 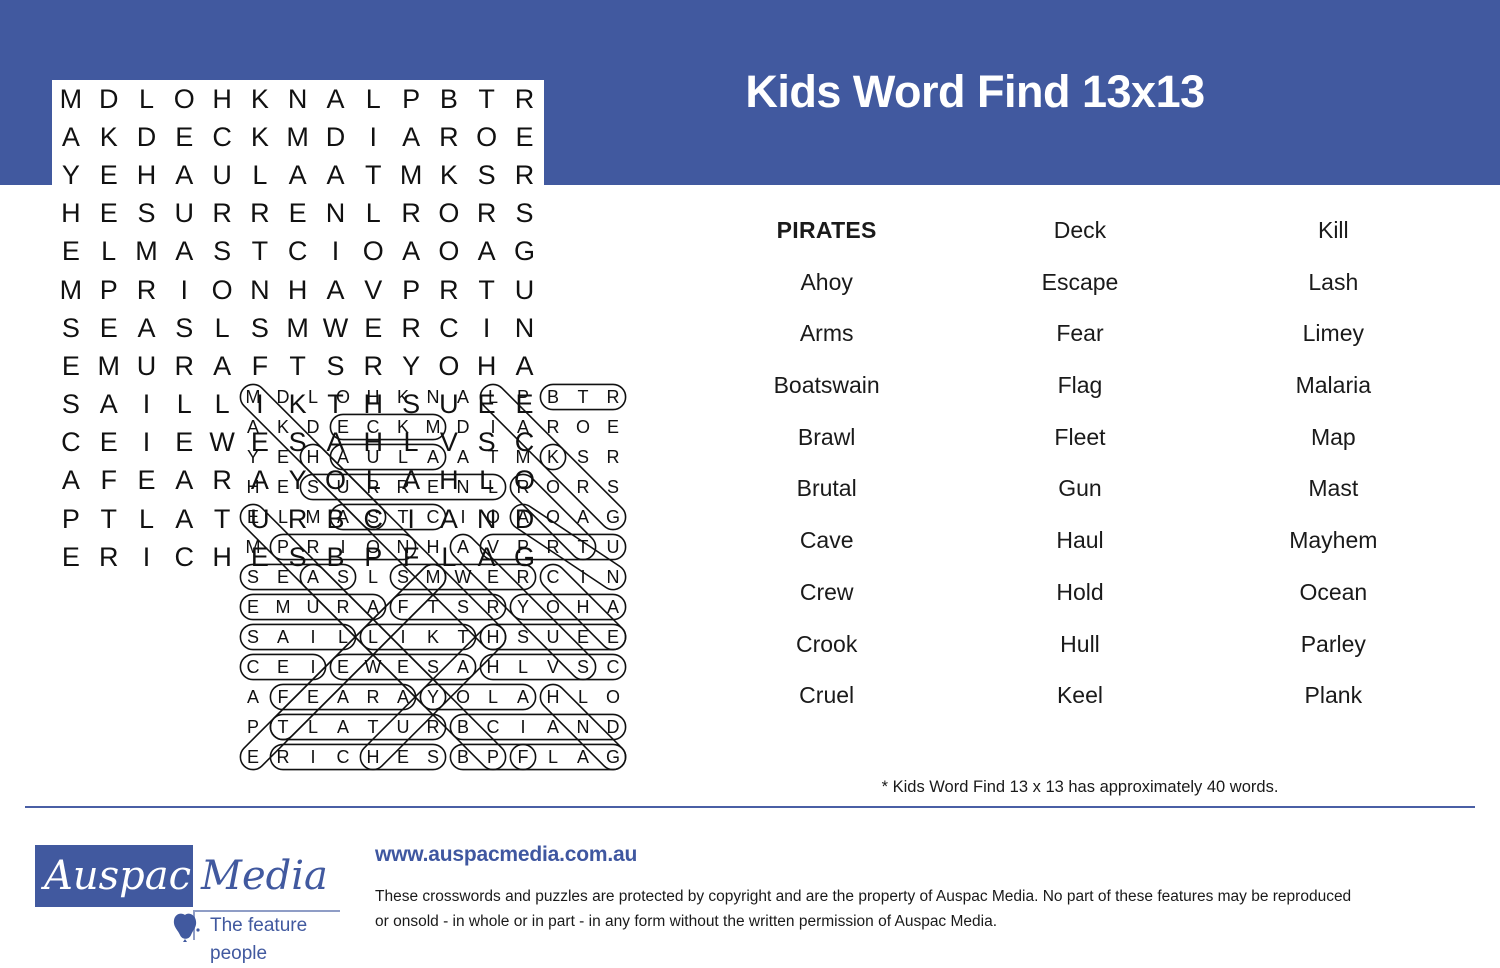 What do you see at coordinates (525, 557) in the screenshot?
I see `grid-cell: G` at bounding box center [525, 557].